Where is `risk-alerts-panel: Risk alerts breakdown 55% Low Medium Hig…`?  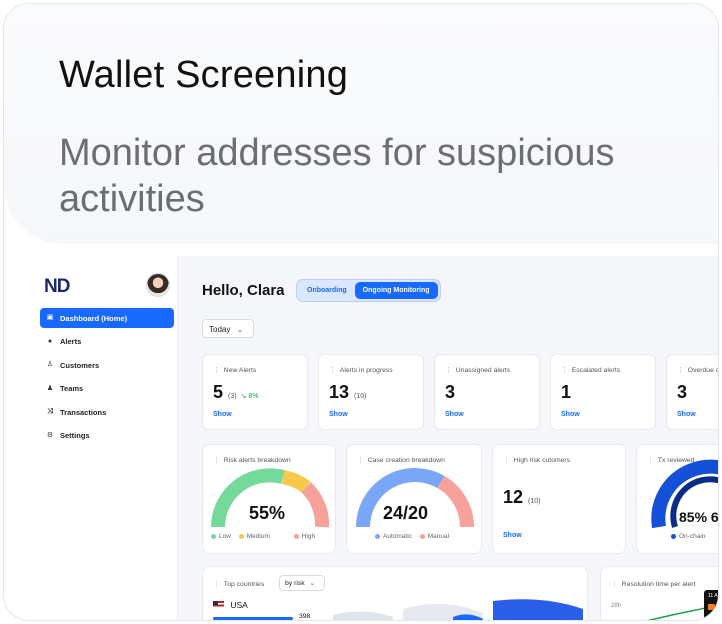
risk-alerts-panel: Risk alerts breakdown 55% Low Medium Hig… is located at coordinates (269, 499).